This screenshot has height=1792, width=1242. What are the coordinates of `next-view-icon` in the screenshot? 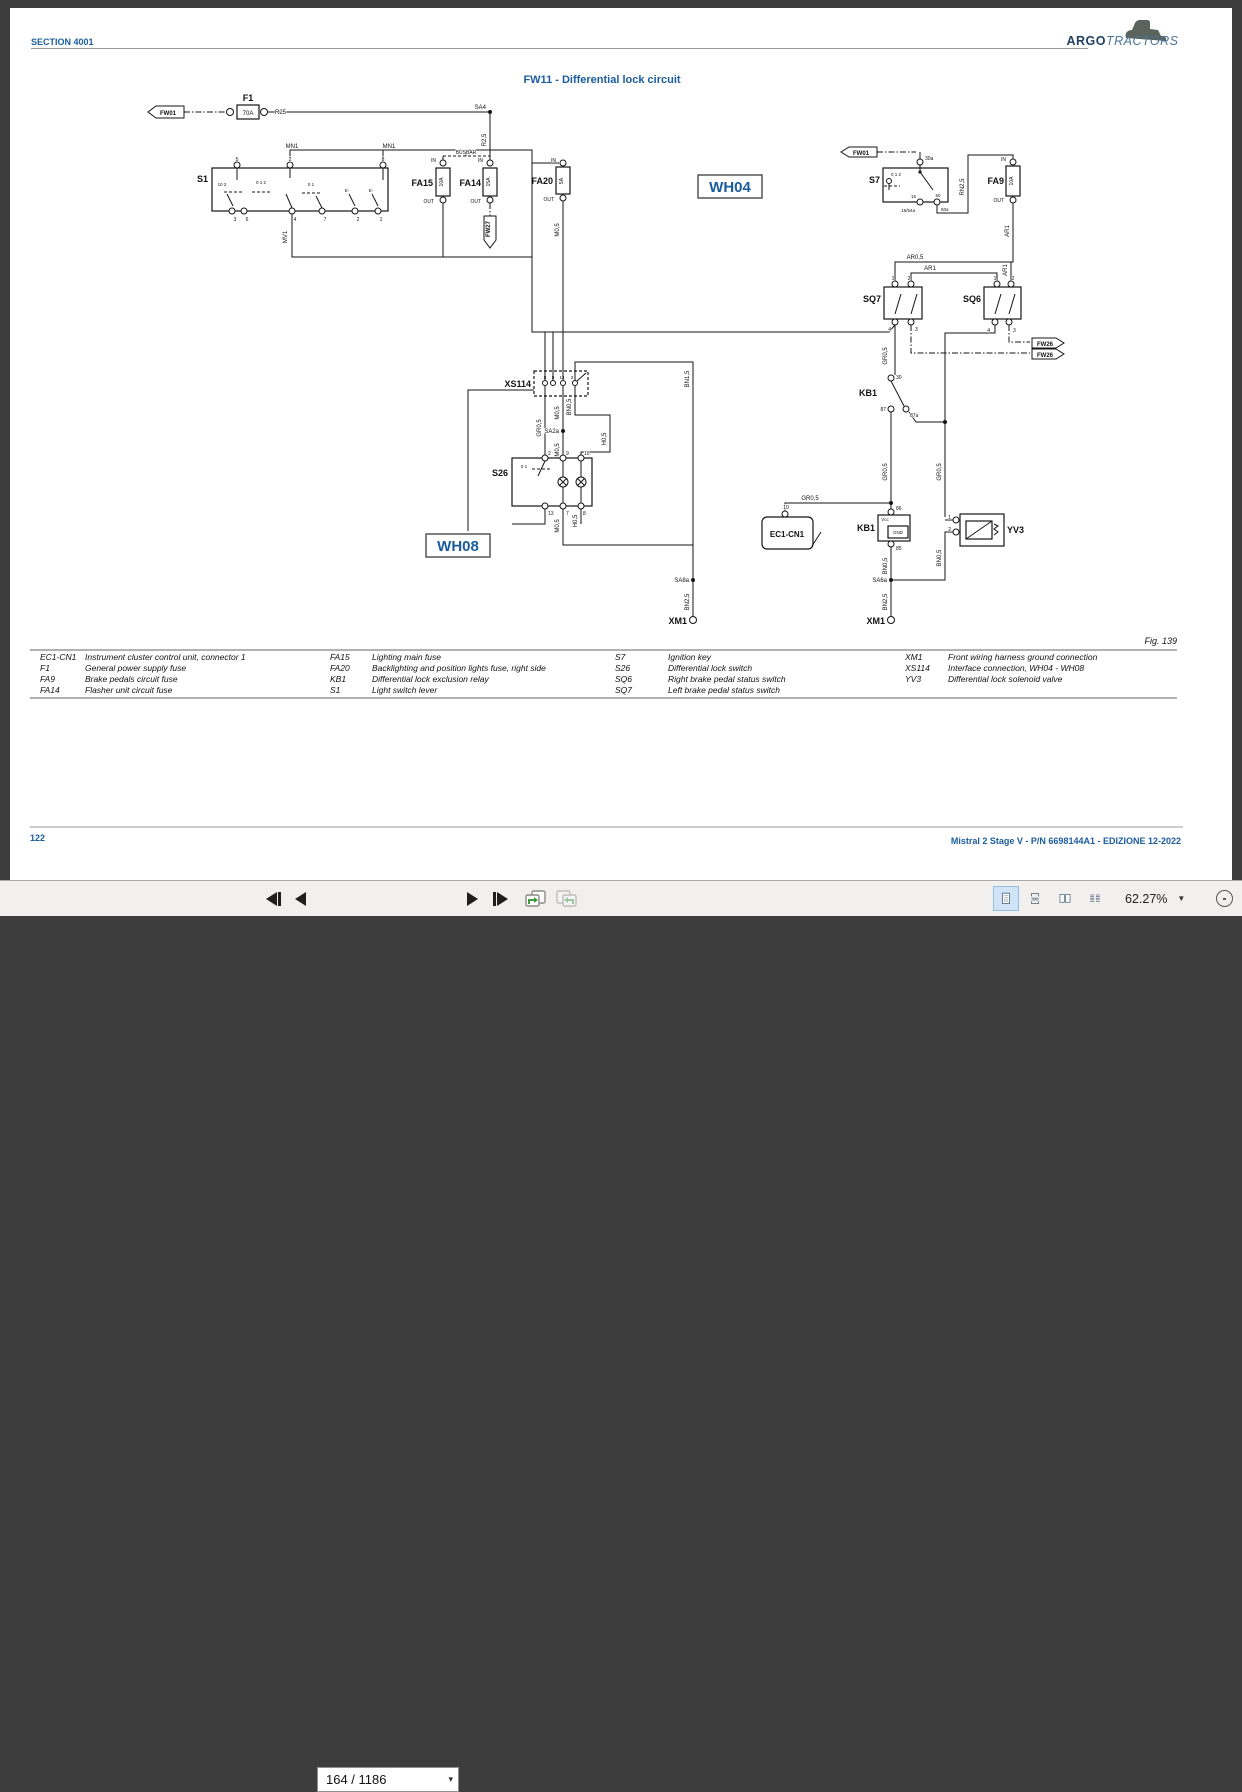 It's located at (566, 898).